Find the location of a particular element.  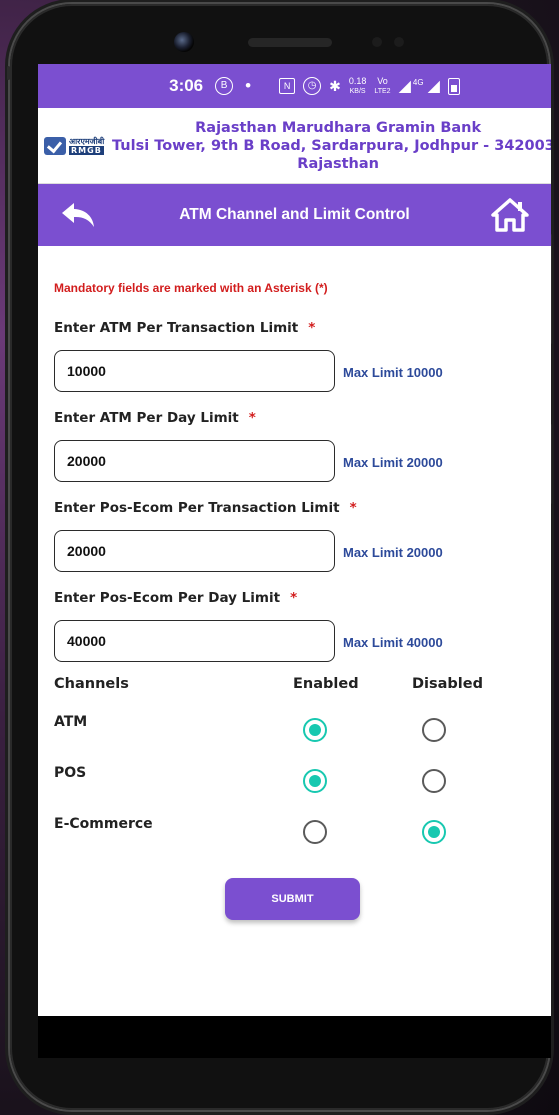

system-nav-bar is located at coordinates (294, 1037).